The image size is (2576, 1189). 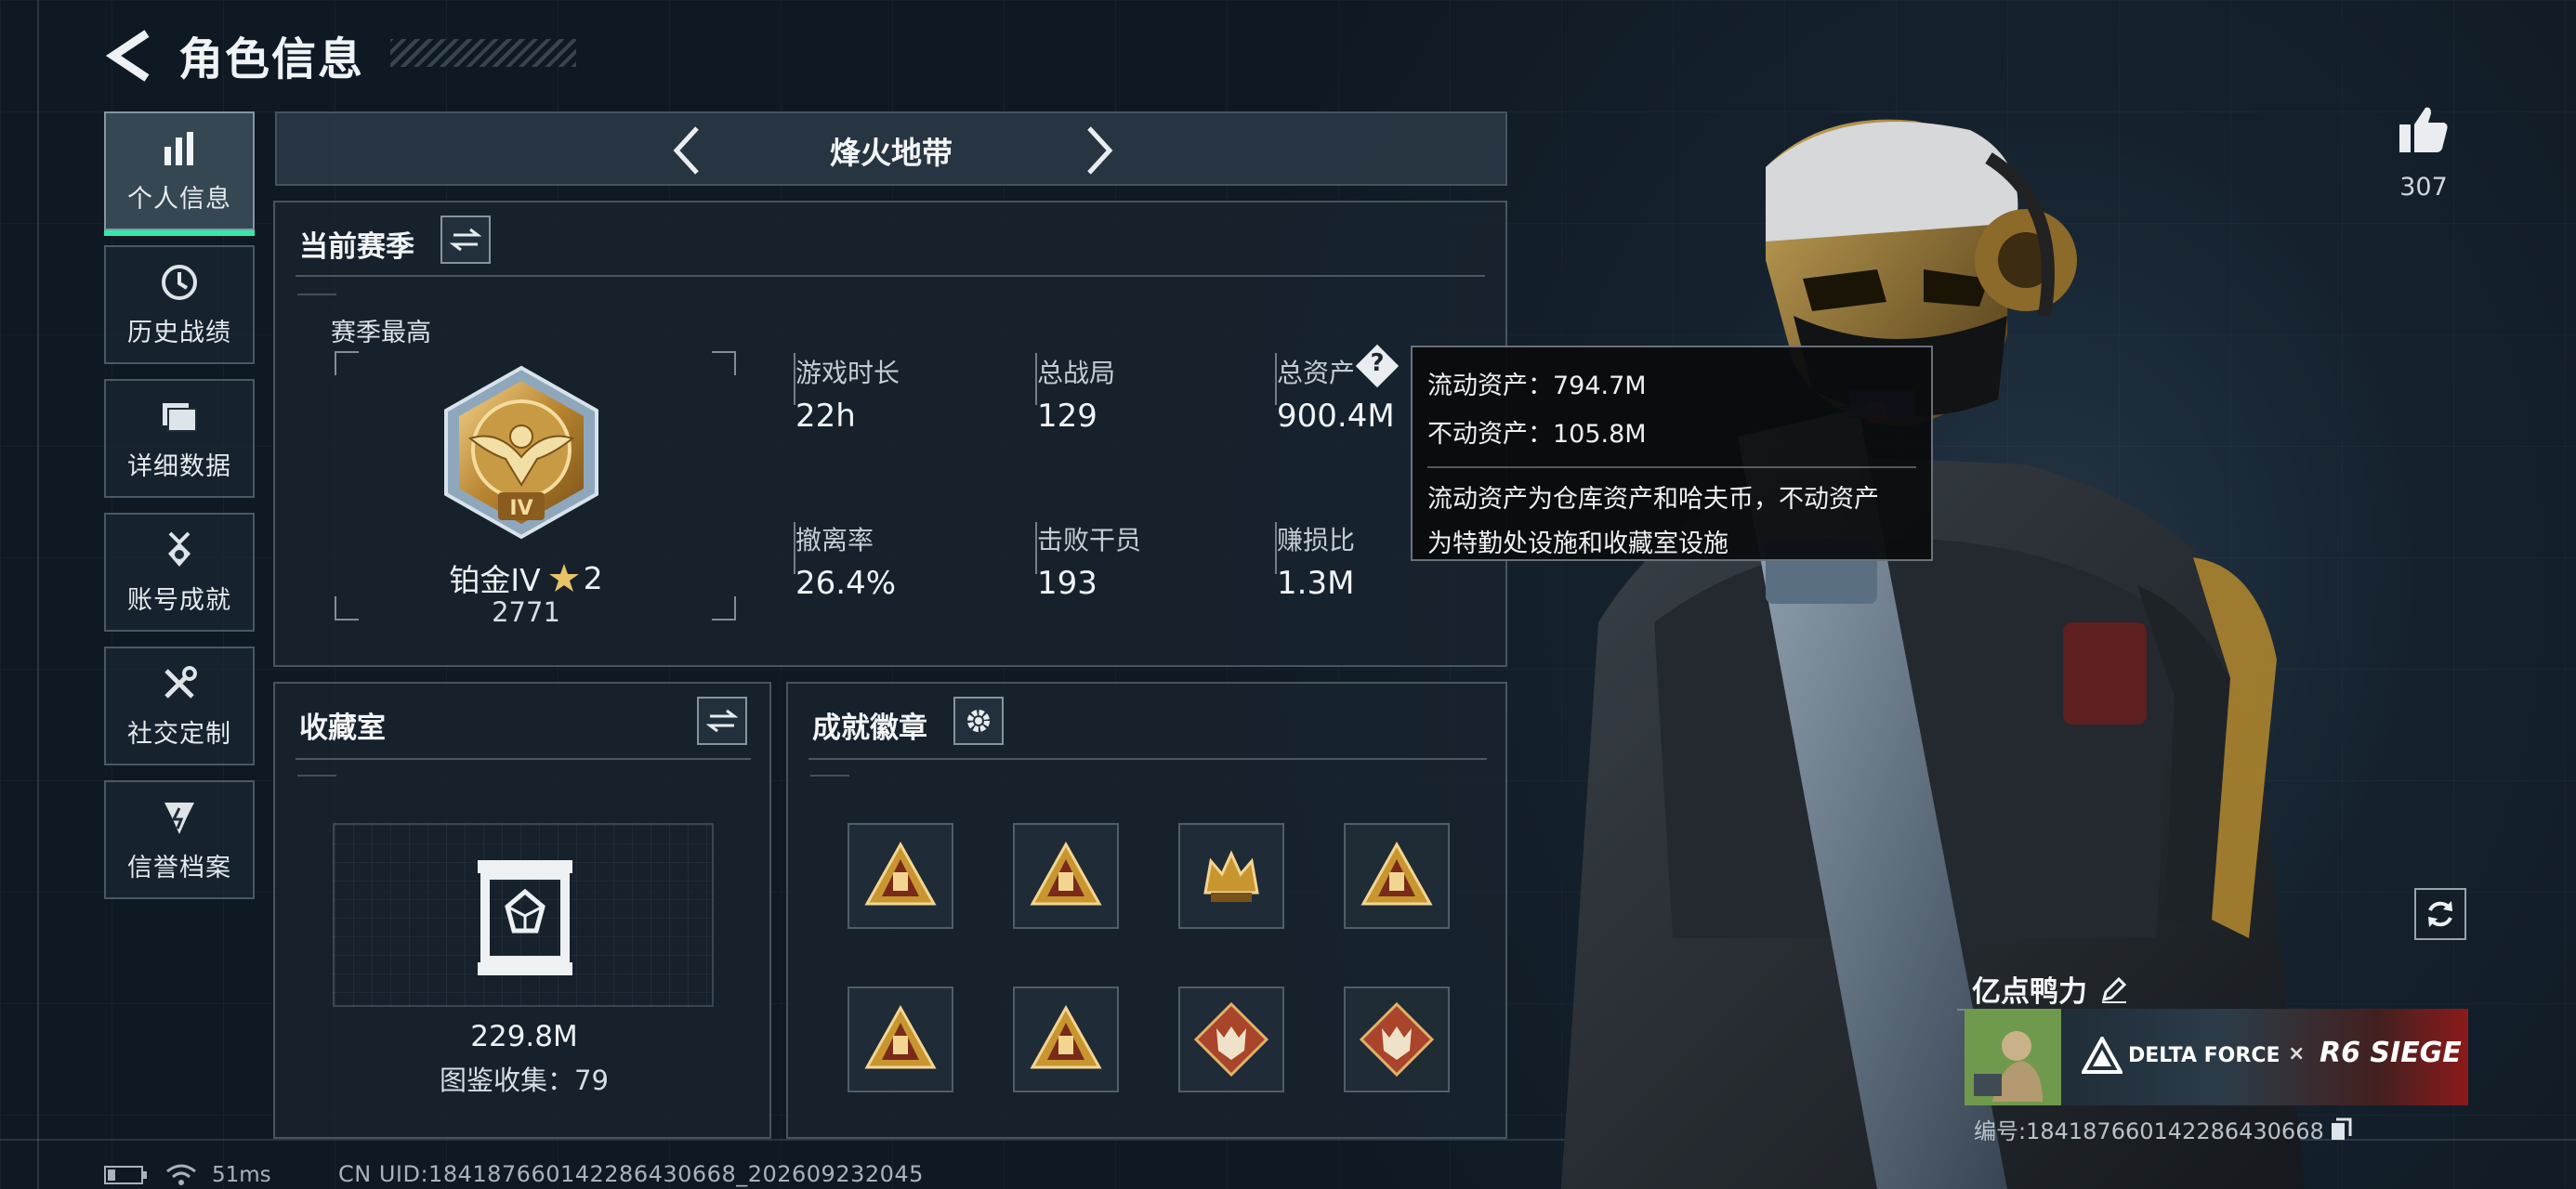 I want to click on stat-label-playtime: 游戏时长, so click(x=847, y=373).